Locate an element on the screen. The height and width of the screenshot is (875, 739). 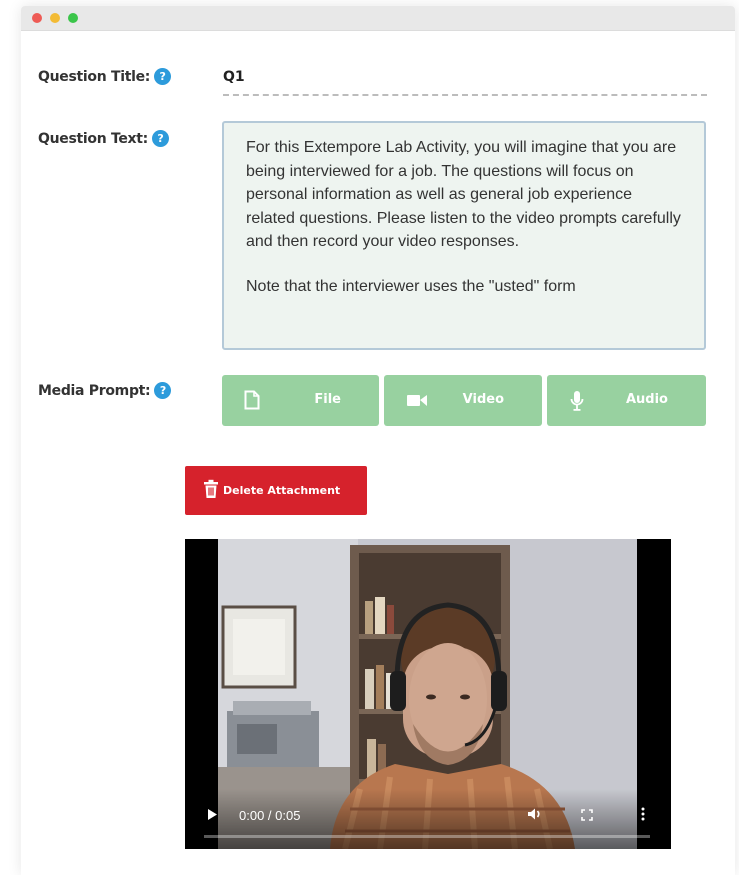
media-prompt-label: Media Prompt: ? is located at coordinates (105, 390).